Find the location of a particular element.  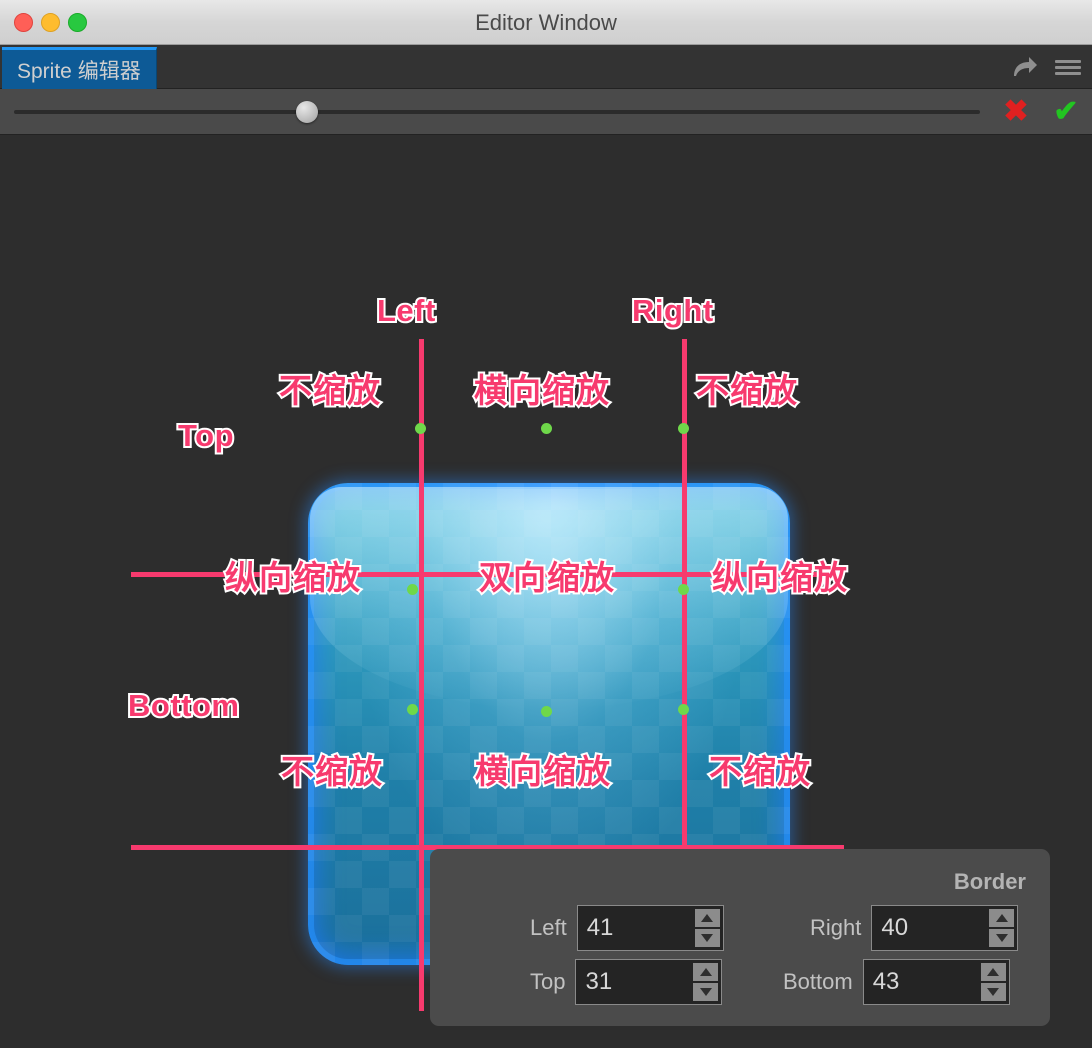

cancel-button: ✖ is located at coordinates (1016, 111).